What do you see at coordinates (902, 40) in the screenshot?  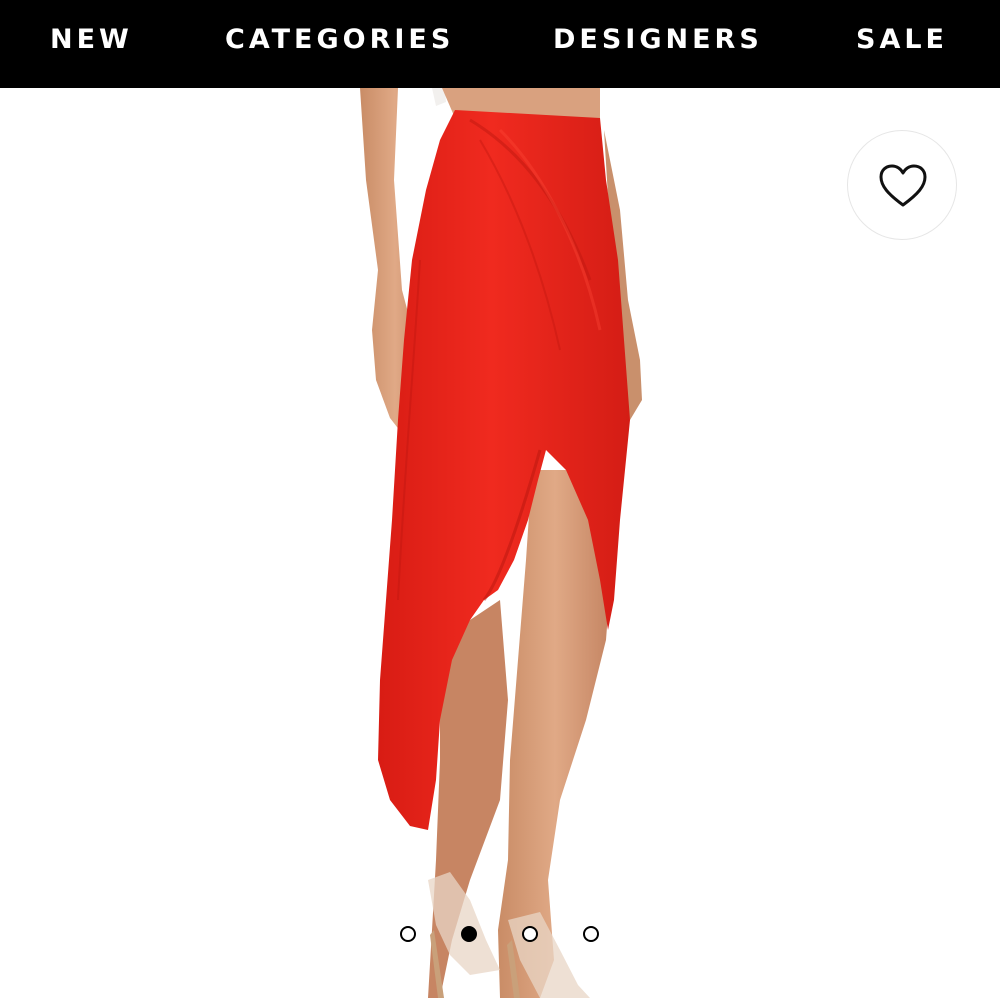 I see `nav-item-sale: SALE` at bounding box center [902, 40].